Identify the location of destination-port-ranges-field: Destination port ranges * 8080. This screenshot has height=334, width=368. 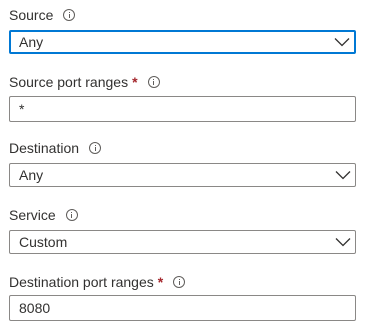
(183, 296).